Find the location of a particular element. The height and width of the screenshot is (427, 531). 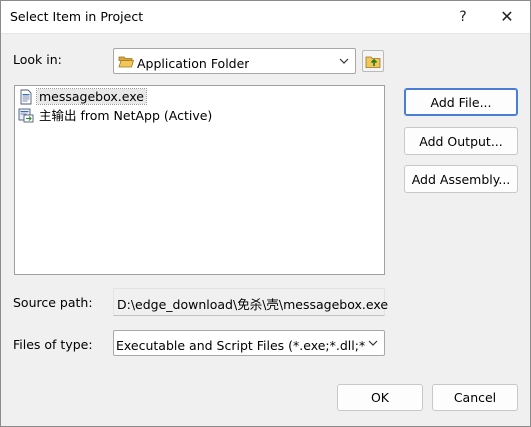

look-in-dropdown: Application Folder is located at coordinates (234, 61).